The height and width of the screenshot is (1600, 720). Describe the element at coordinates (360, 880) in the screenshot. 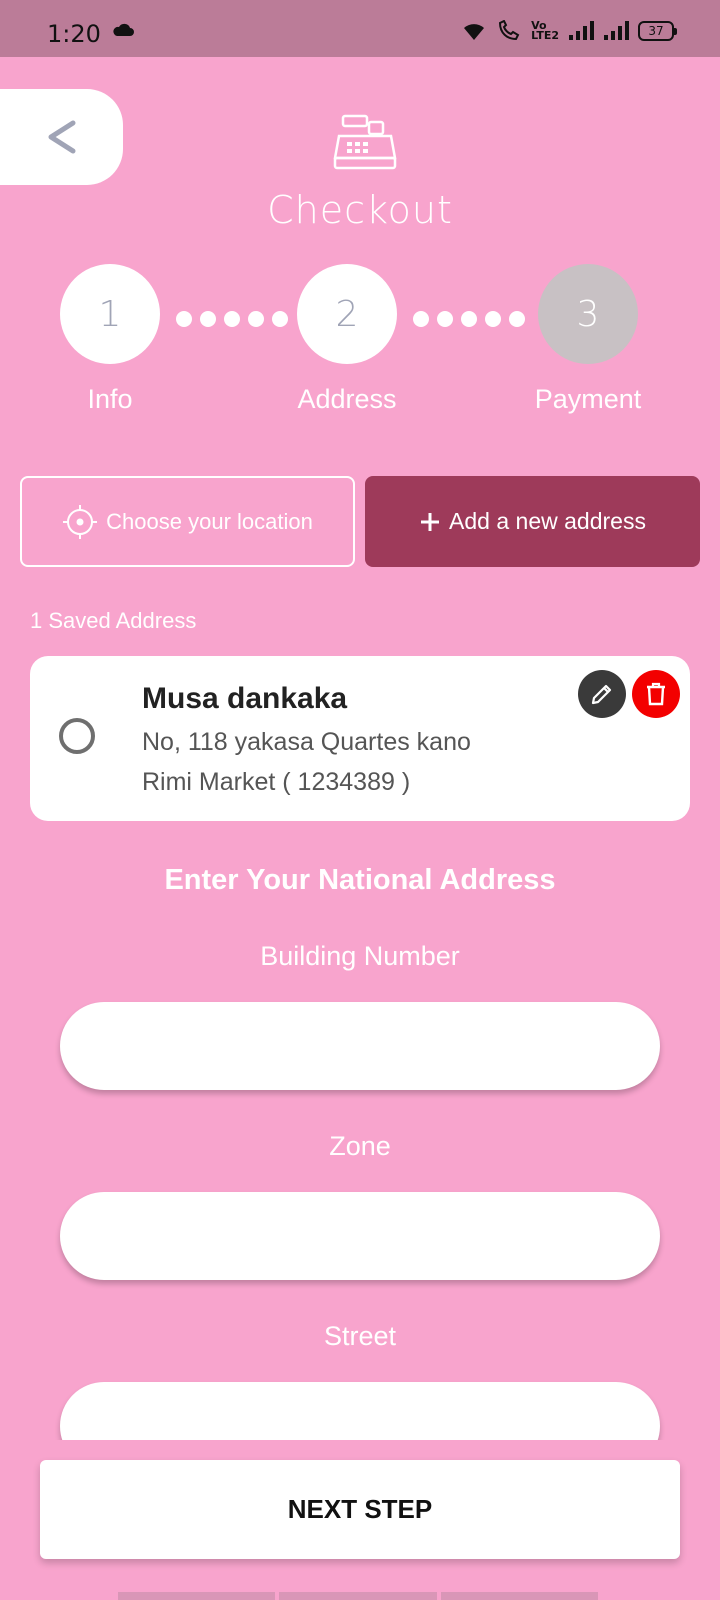

I see `national-address-heading: Enter Your National Address` at that location.